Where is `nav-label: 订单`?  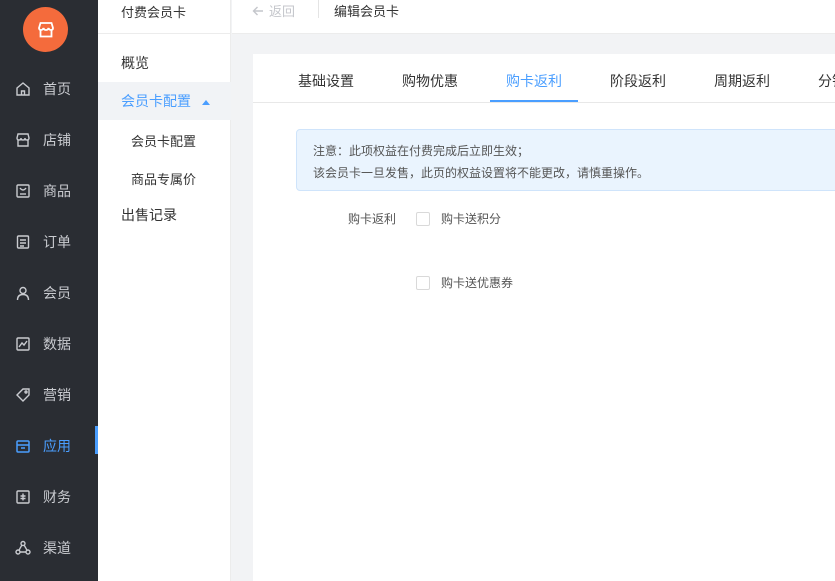 nav-label: 订单 is located at coordinates (57, 242).